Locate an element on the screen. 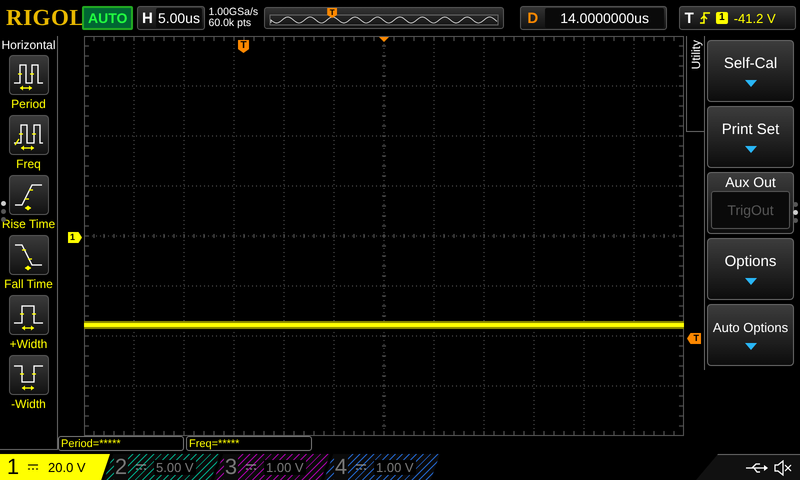  trigger-panel: T 1 -41.2 V is located at coordinates (737, 18).